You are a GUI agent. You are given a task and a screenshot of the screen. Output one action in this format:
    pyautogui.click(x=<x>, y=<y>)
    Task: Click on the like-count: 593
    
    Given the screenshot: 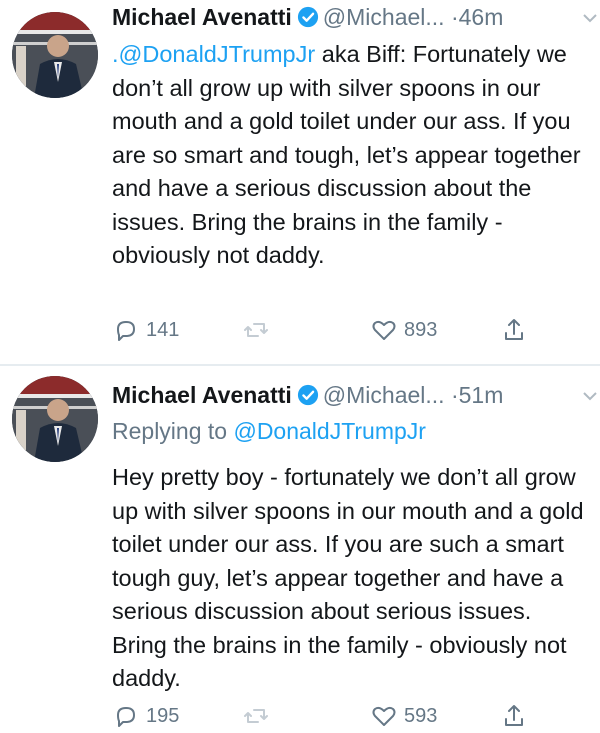 What is the action you would take?
    pyautogui.click(x=421, y=715)
    